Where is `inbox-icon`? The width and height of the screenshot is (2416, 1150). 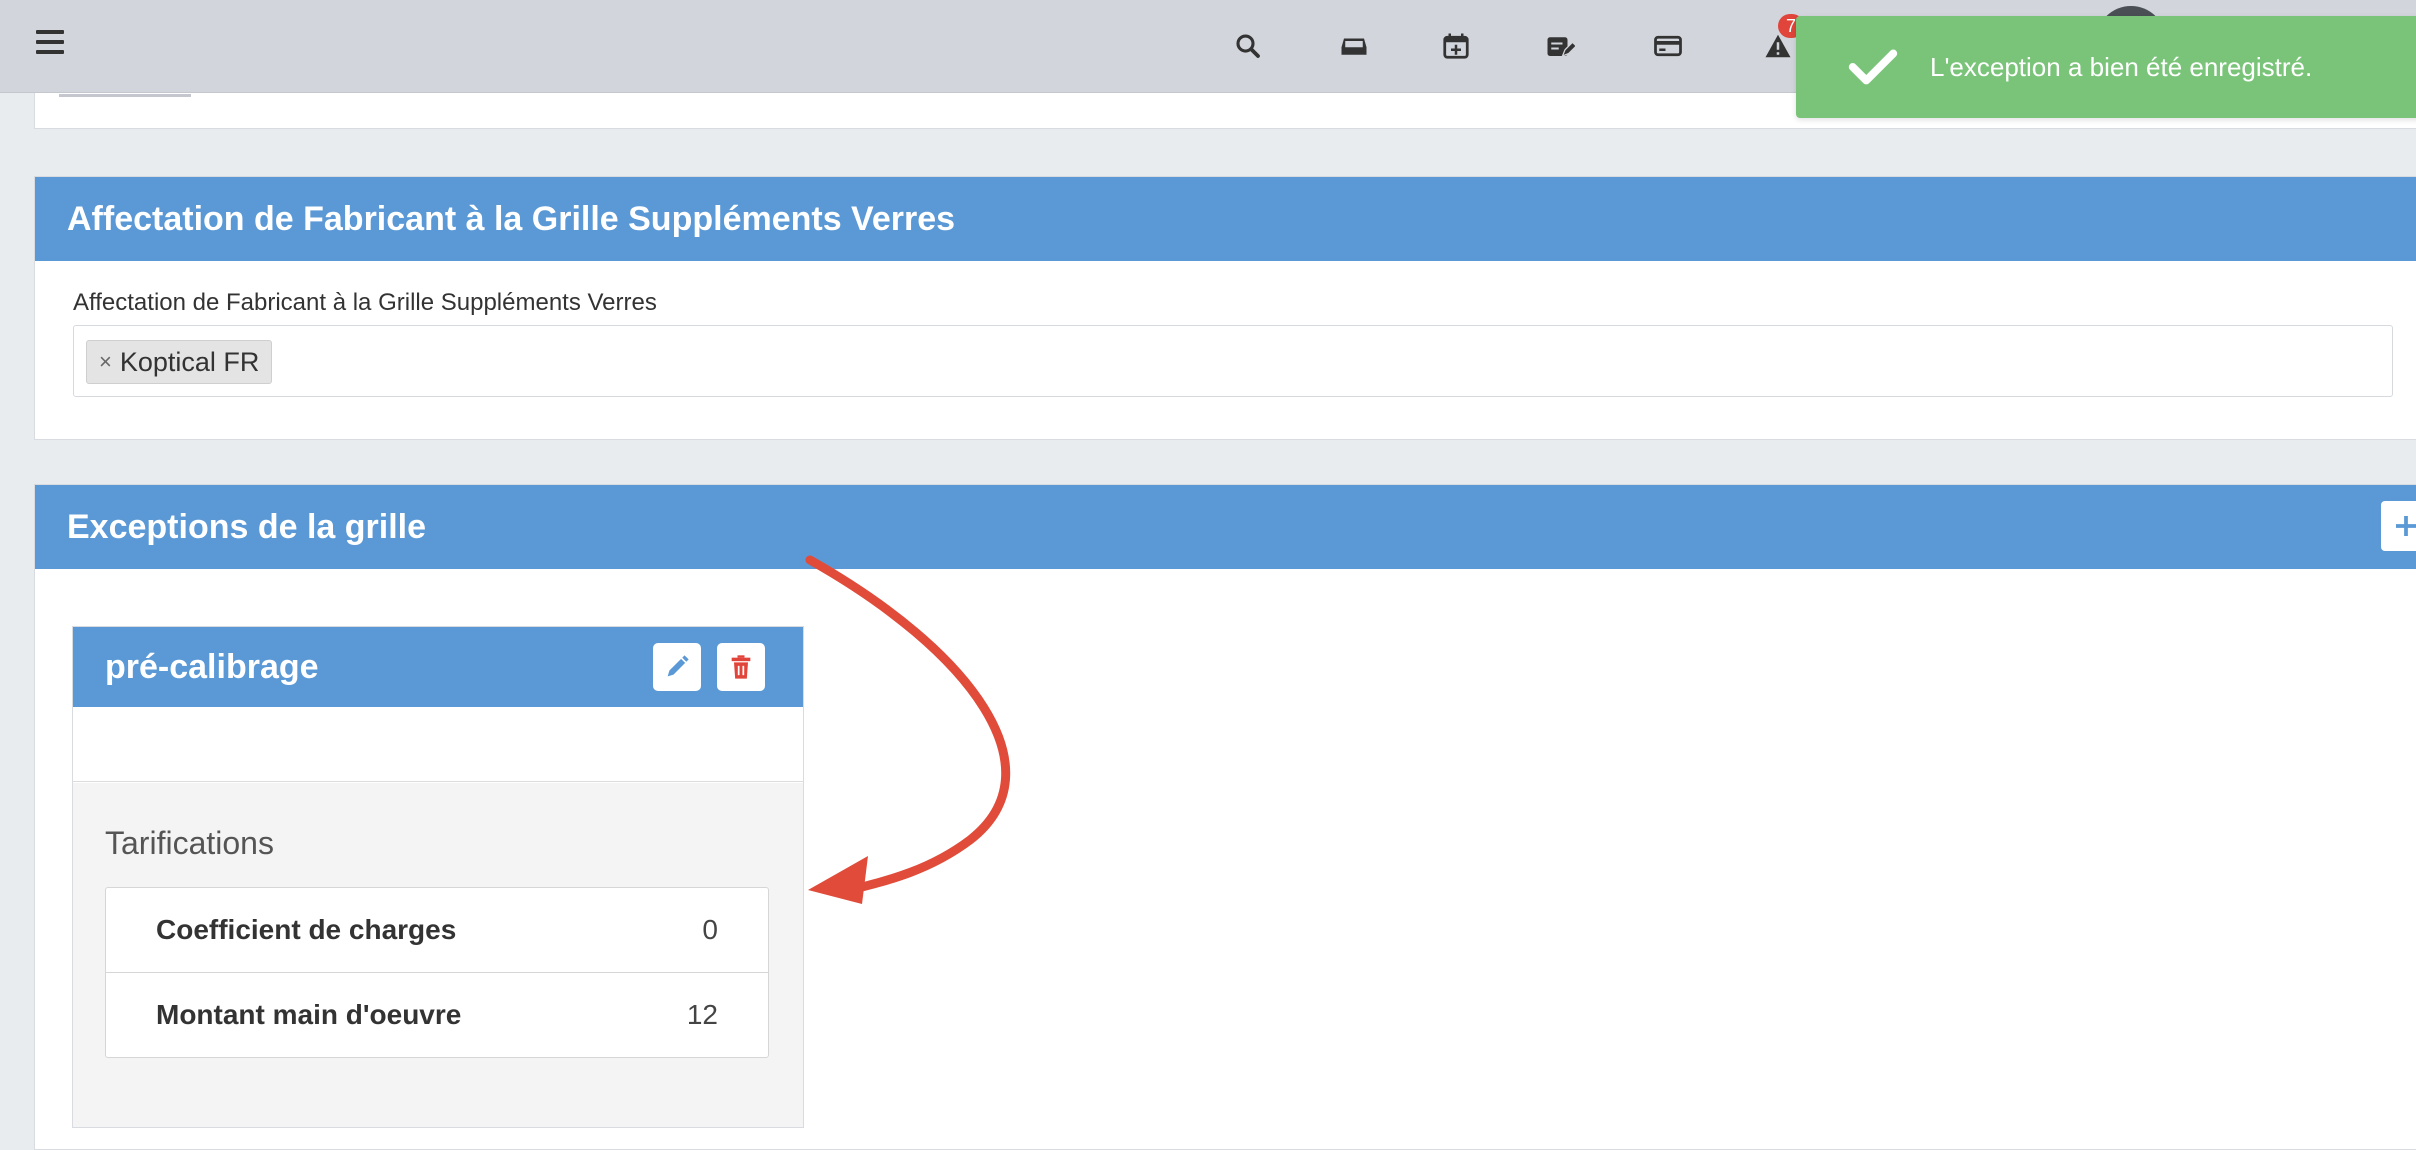
inbox-icon is located at coordinates (1354, 46).